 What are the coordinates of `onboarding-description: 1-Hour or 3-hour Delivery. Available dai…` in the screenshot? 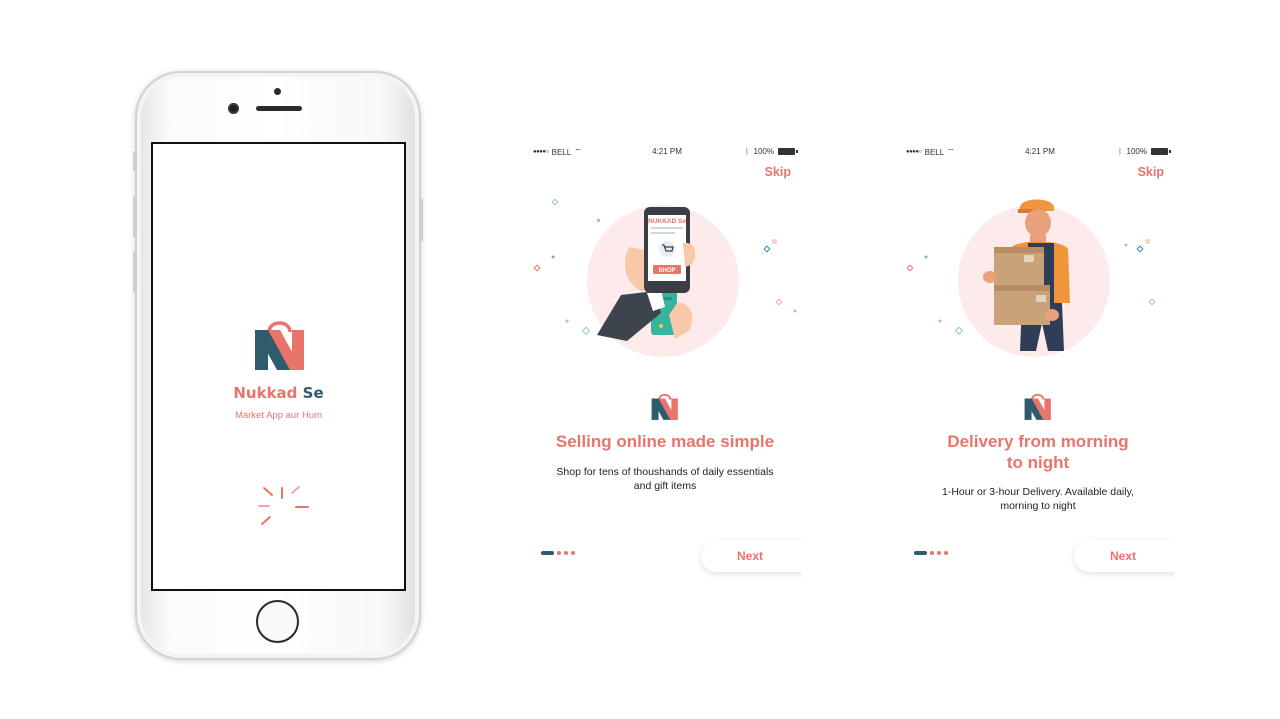 It's located at (1037, 499).